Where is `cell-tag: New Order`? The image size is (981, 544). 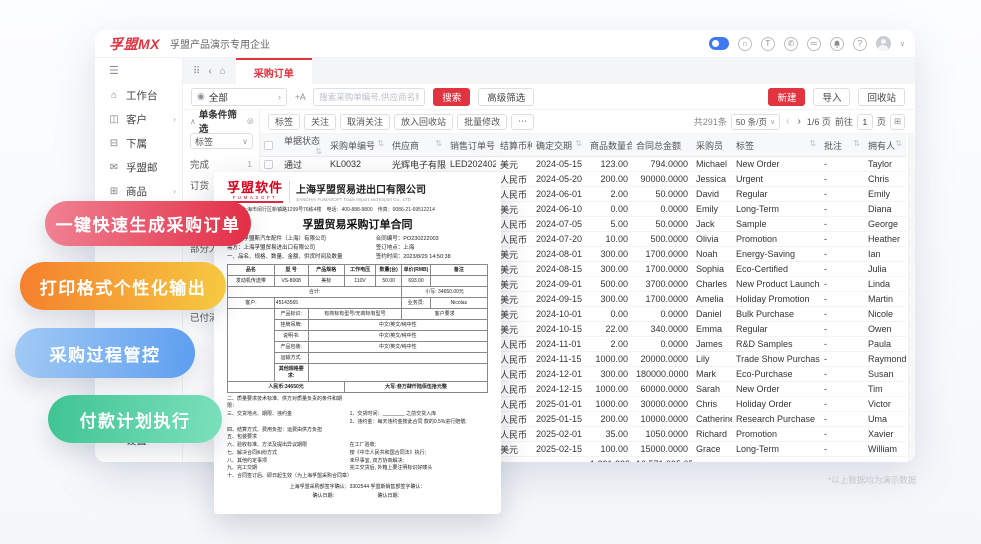 cell-tag: New Order is located at coordinates (776, 164).